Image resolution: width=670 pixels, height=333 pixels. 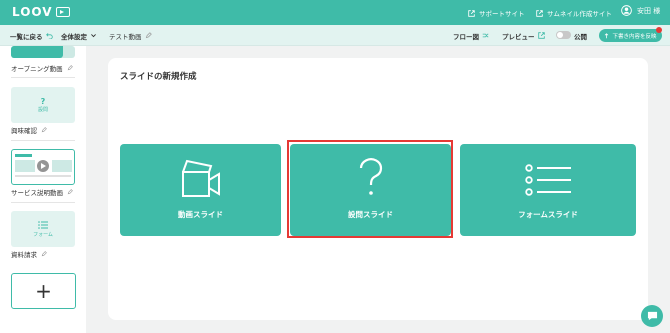 What do you see at coordinates (200, 214) in the screenshot?
I see `video-slide-label: 動画スライド` at bounding box center [200, 214].